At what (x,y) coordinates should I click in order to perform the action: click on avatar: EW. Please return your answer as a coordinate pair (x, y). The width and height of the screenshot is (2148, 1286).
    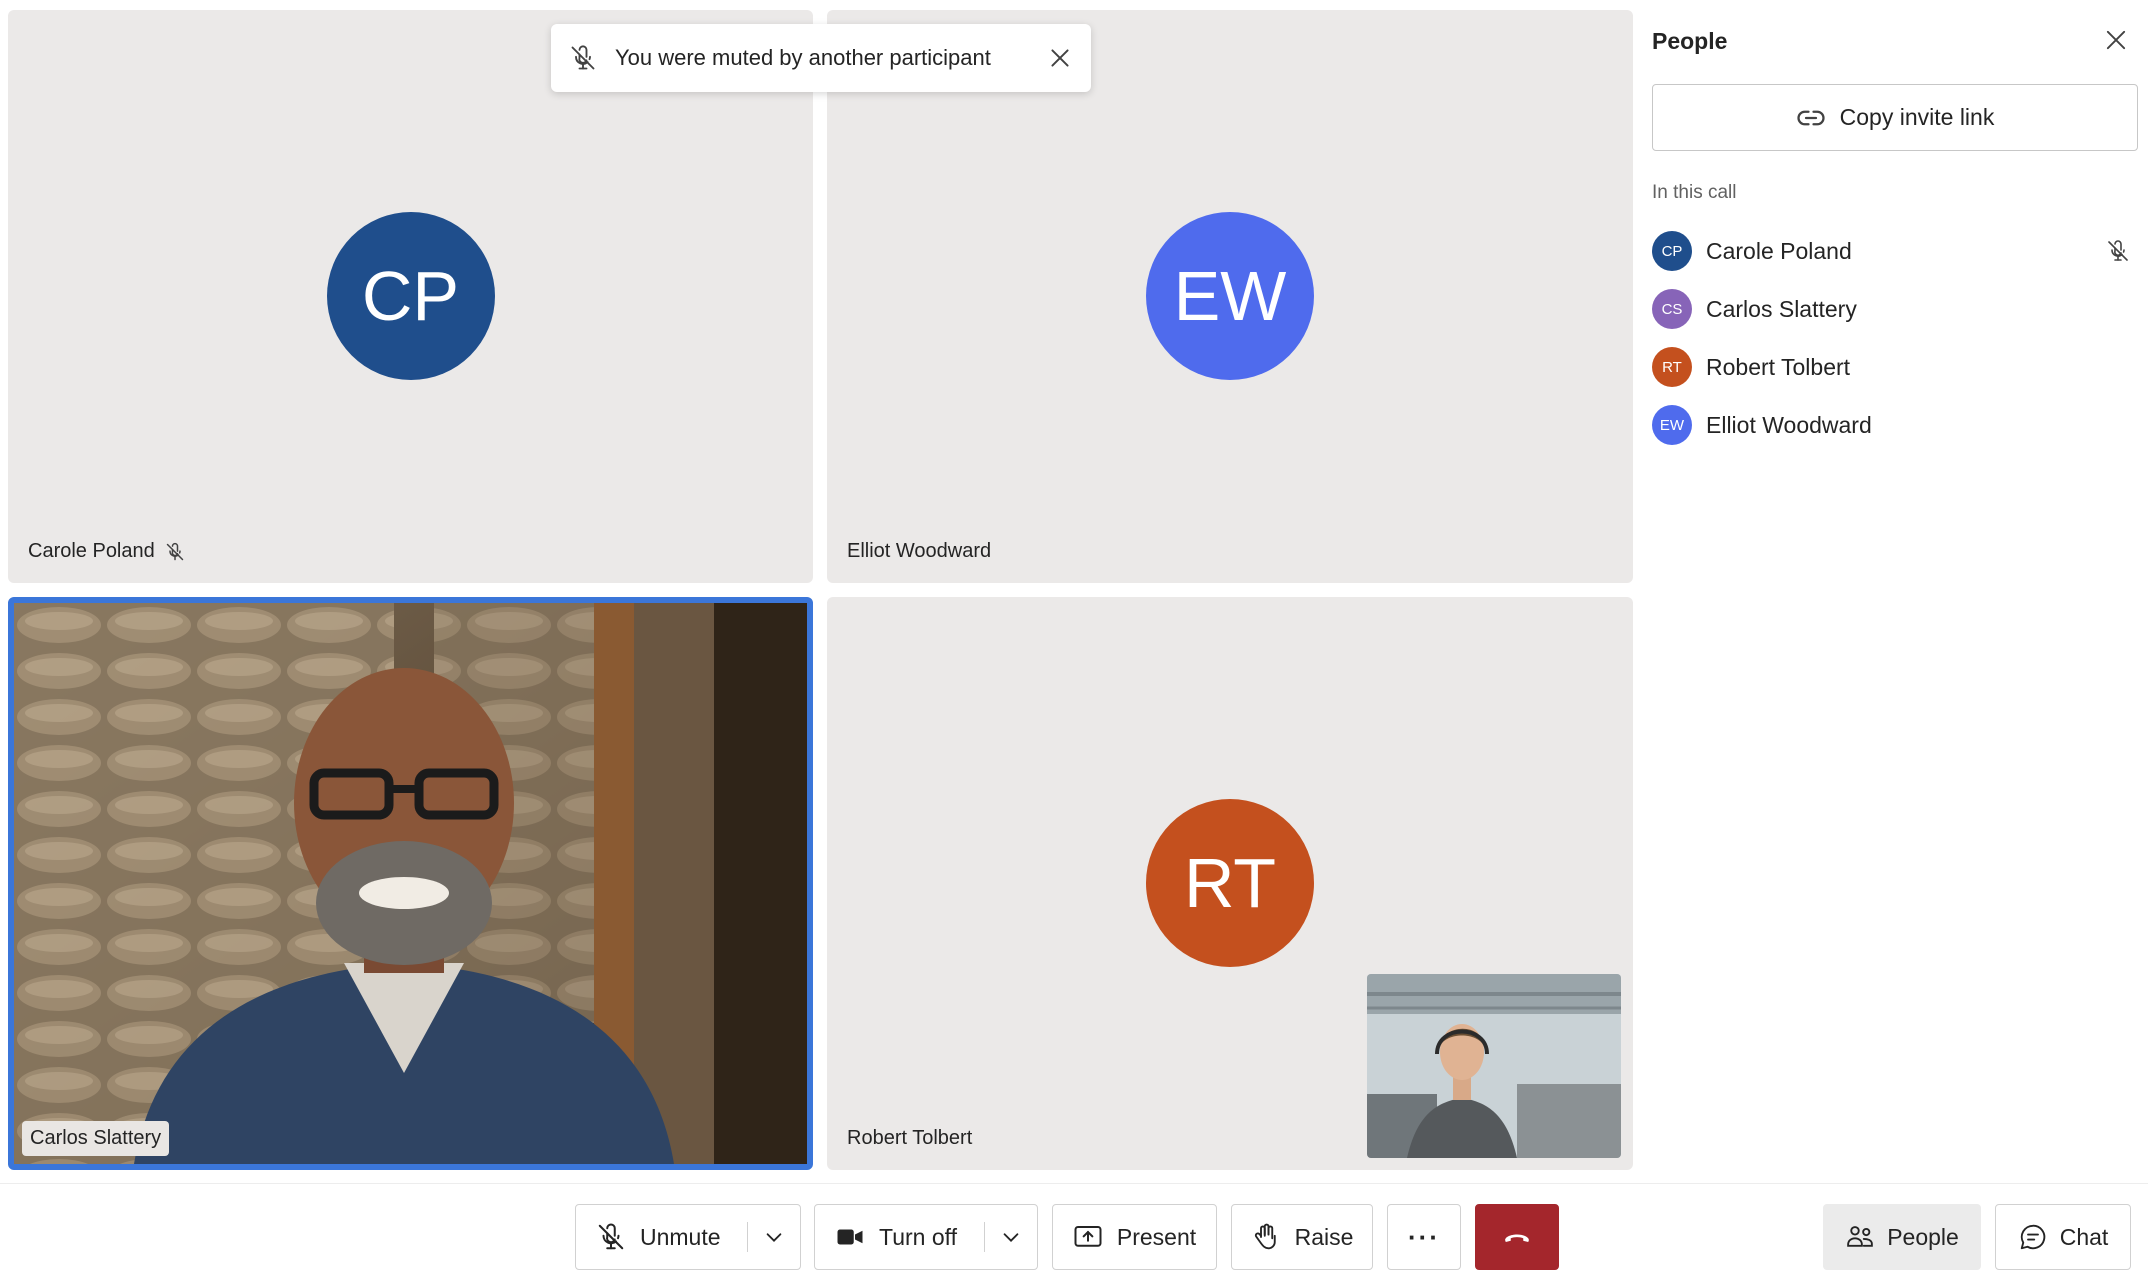
    Looking at the image, I should click on (1672, 425).